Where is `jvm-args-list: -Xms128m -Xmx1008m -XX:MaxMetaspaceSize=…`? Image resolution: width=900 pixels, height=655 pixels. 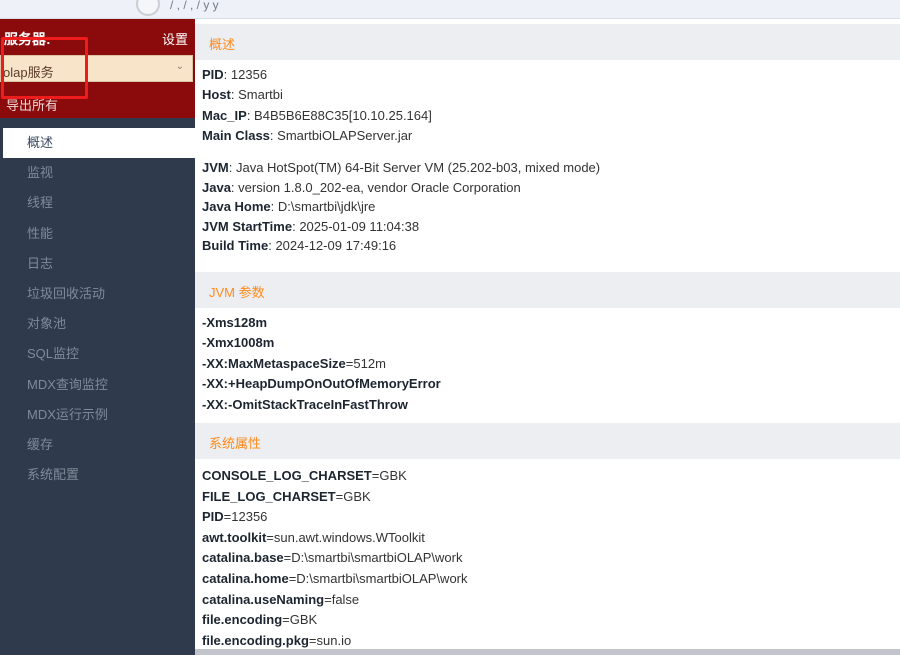 jvm-args-list: -Xms128m -Xmx1008m -XX:MaxMetaspaceSize=… is located at coordinates (547, 364).